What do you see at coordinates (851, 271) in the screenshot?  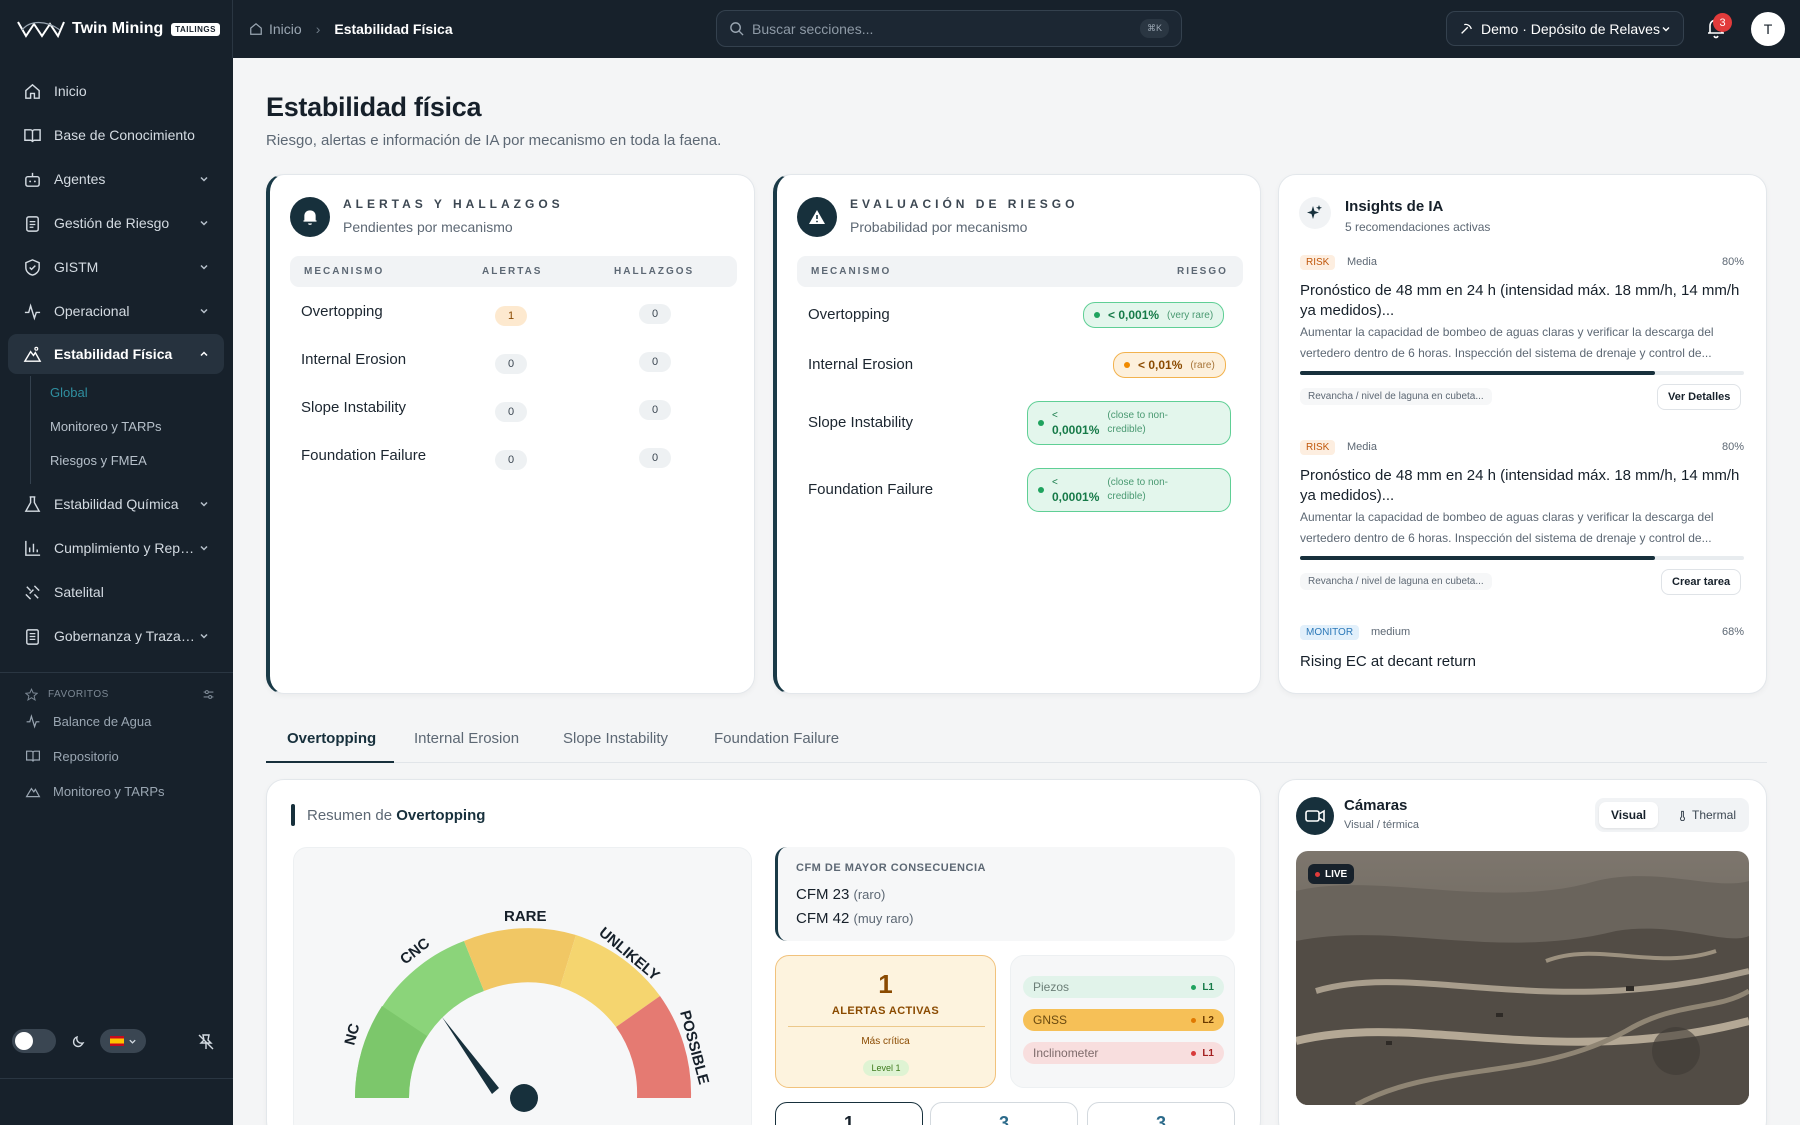 I see `col-header: MECANISMO` at bounding box center [851, 271].